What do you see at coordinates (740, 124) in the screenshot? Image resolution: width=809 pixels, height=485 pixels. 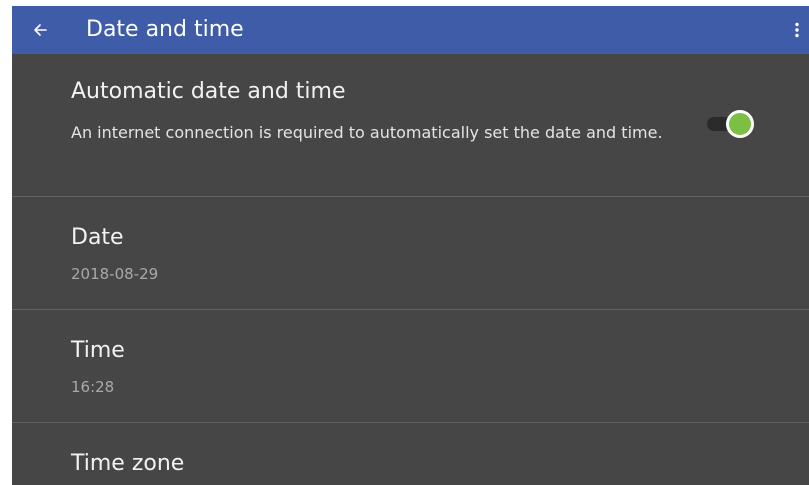 I see `toggle-thumb` at bounding box center [740, 124].